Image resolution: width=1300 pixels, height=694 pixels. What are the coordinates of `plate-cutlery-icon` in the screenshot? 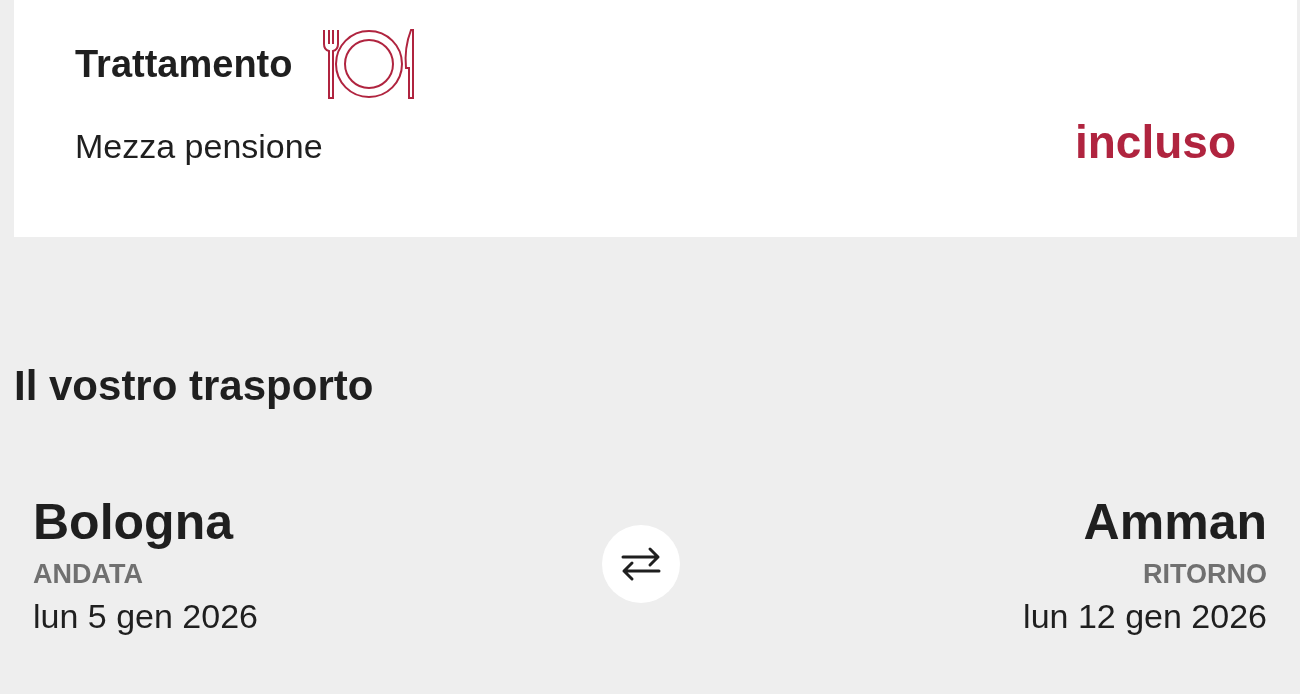 It's located at (369, 64).